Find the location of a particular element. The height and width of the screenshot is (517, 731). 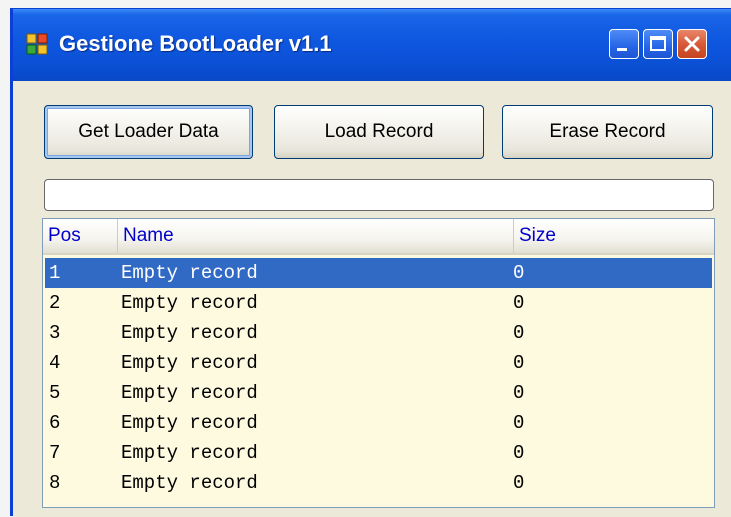

progress-bar is located at coordinates (379, 195).